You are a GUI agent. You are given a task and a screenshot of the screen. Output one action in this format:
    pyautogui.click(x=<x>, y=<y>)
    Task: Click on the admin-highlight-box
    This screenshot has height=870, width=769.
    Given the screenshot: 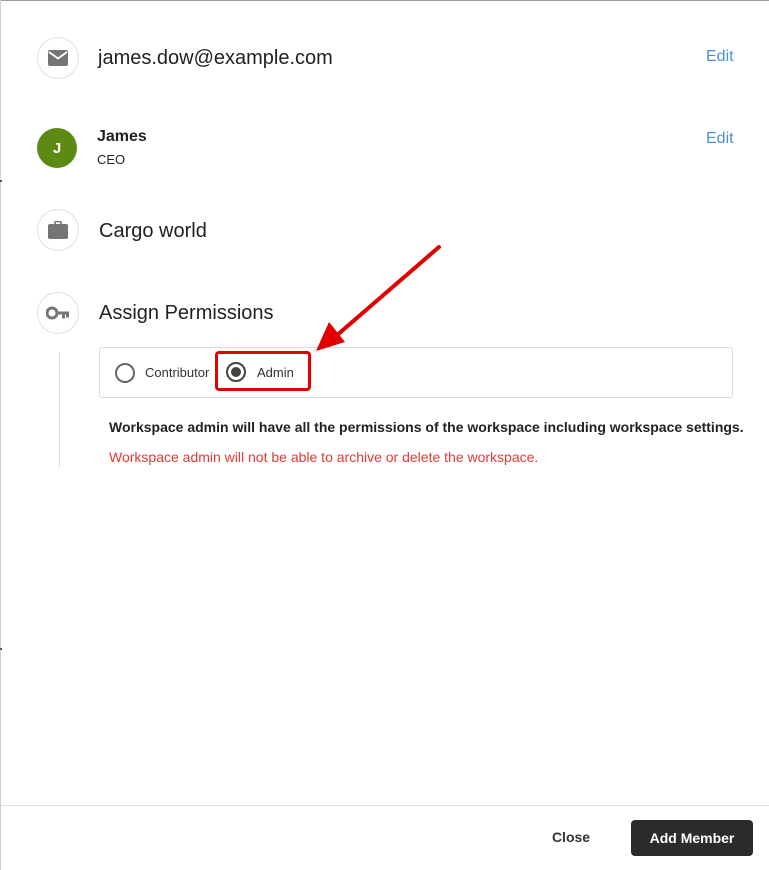 What is the action you would take?
    pyautogui.click(x=263, y=371)
    